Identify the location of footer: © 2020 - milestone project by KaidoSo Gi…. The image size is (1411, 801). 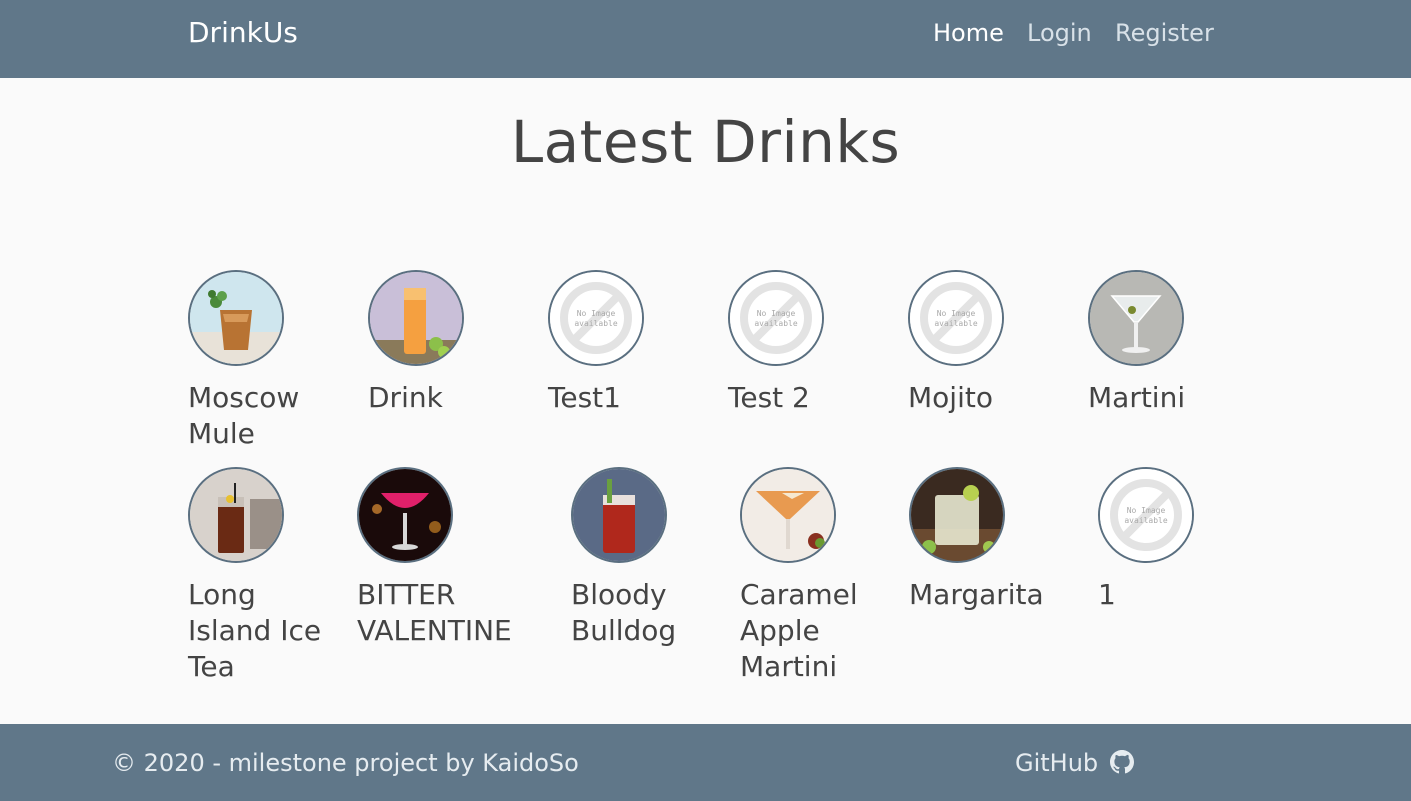
(705, 762).